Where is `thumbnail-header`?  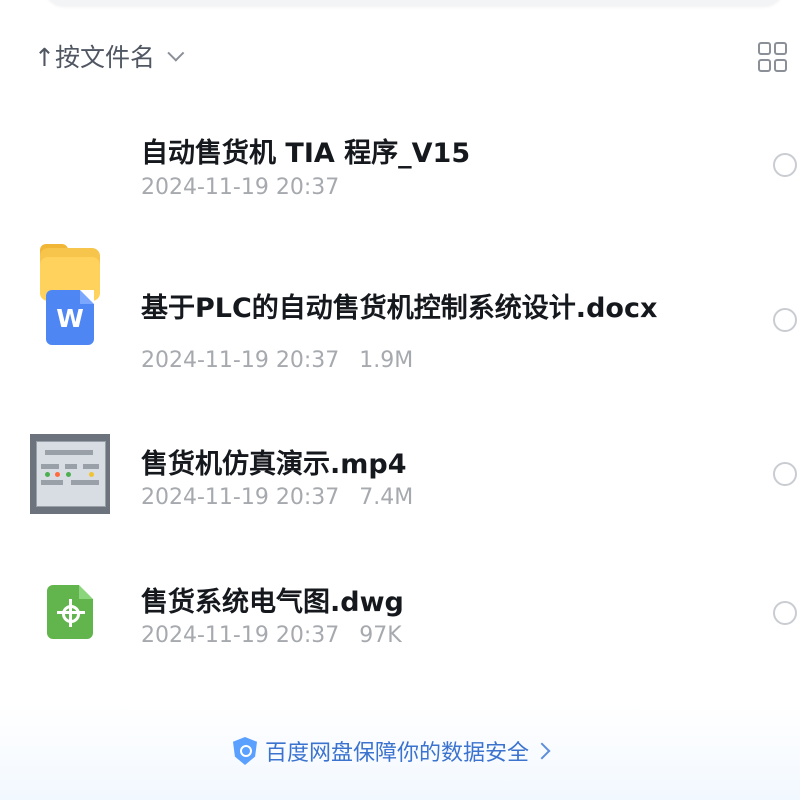 thumbnail-header is located at coordinates (69, 452).